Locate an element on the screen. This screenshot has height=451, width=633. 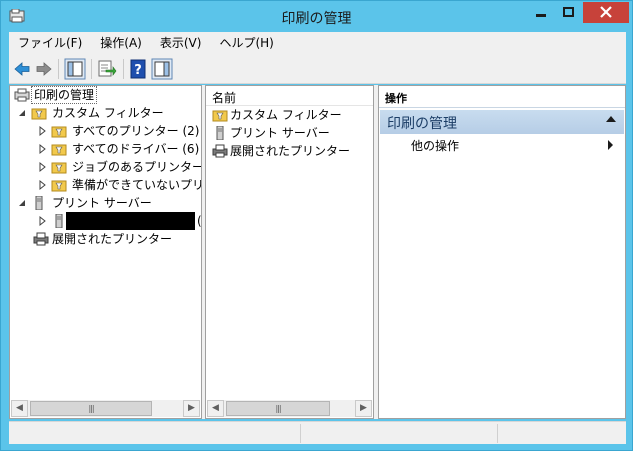
status-bar is located at coordinates (317, 432).